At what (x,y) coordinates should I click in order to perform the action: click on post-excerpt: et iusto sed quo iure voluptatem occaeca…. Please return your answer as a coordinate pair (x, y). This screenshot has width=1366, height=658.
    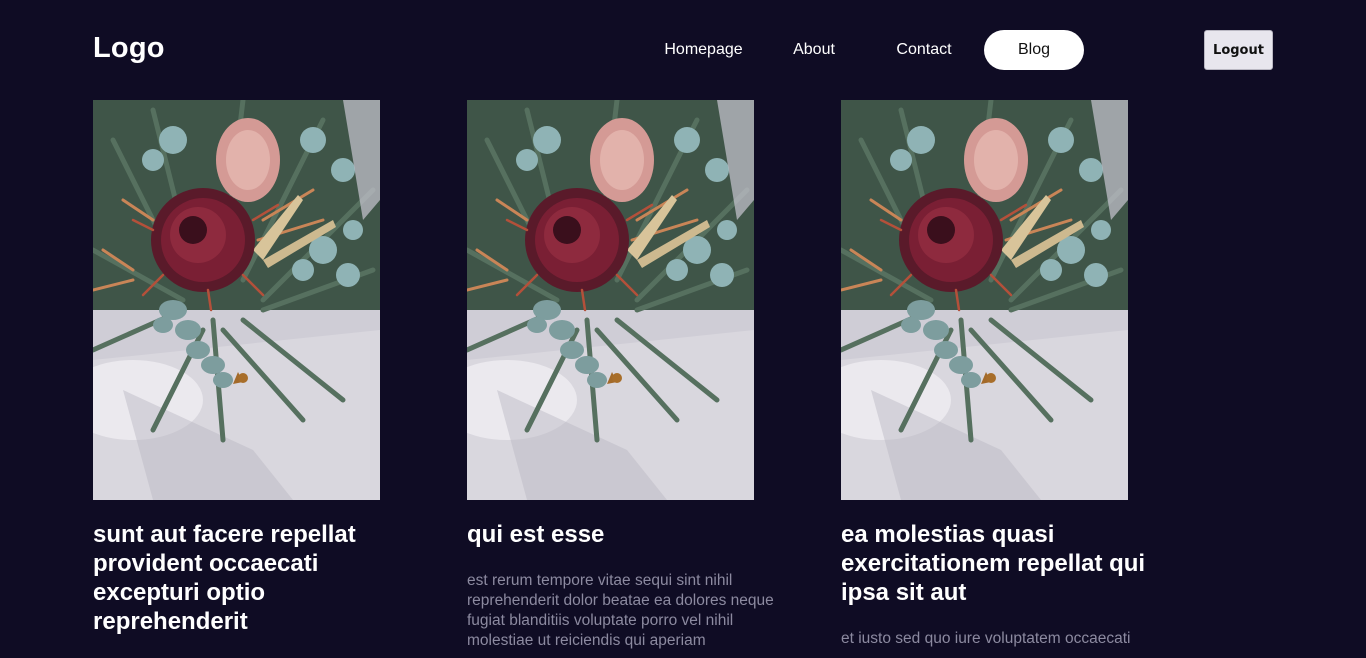
    Looking at the image, I should click on (986, 638).